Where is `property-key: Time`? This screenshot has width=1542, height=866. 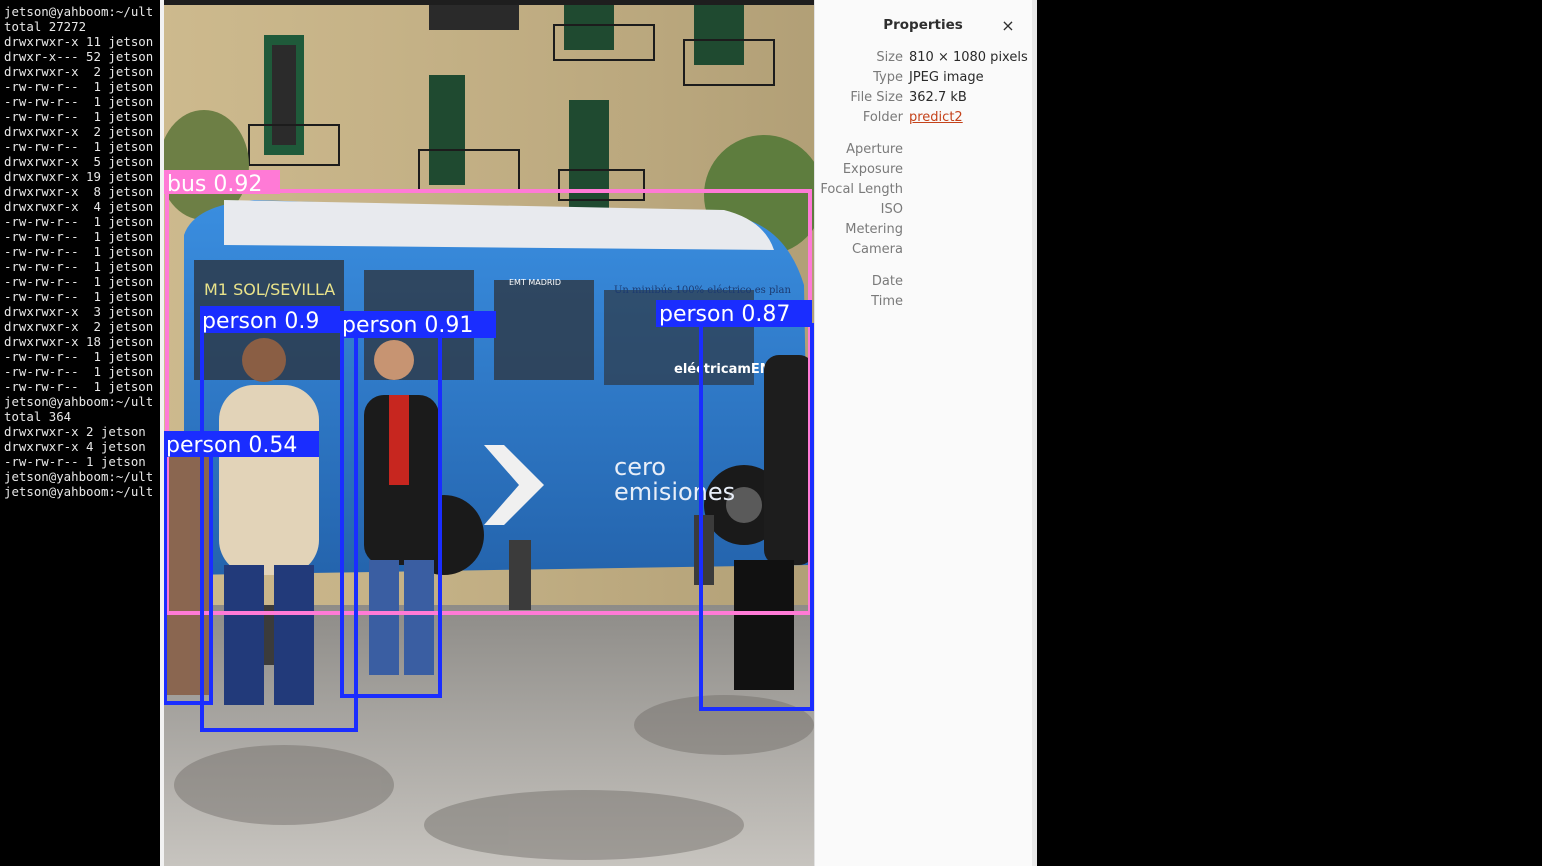 property-key: Time is located at coordinates (887, 301).